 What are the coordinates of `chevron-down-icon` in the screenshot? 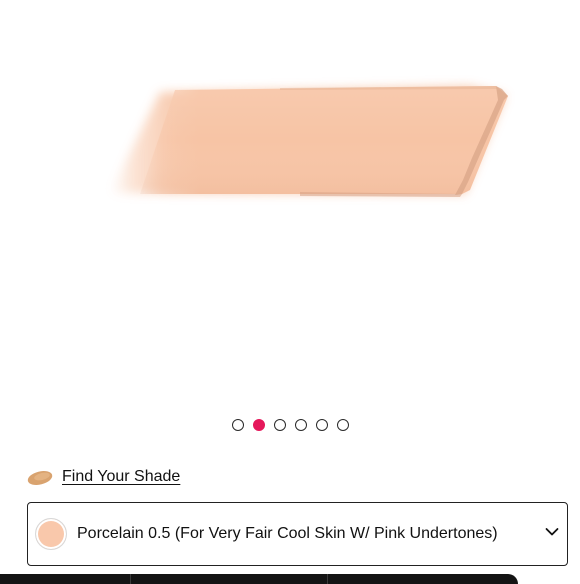 It's located at (552, 532).